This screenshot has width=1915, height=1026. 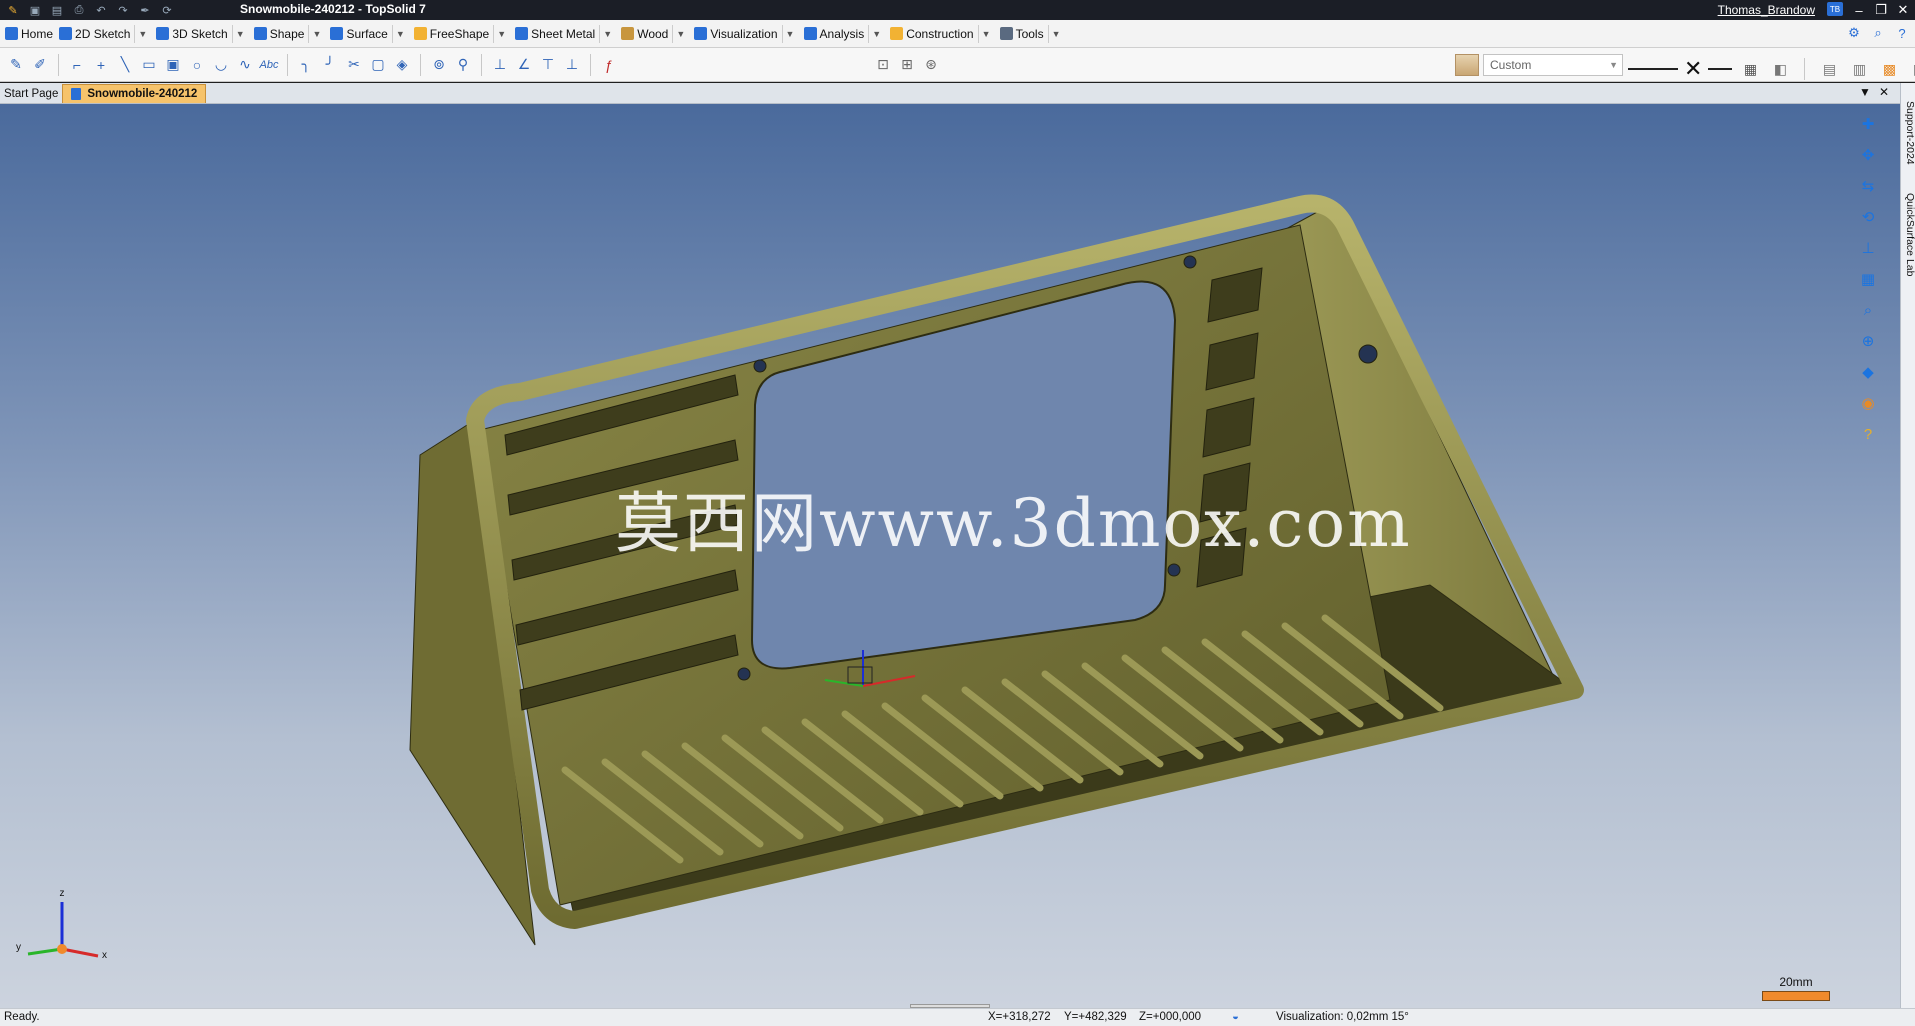 I want to click on search-icon: ⌕, so click(x=1878, y=33).